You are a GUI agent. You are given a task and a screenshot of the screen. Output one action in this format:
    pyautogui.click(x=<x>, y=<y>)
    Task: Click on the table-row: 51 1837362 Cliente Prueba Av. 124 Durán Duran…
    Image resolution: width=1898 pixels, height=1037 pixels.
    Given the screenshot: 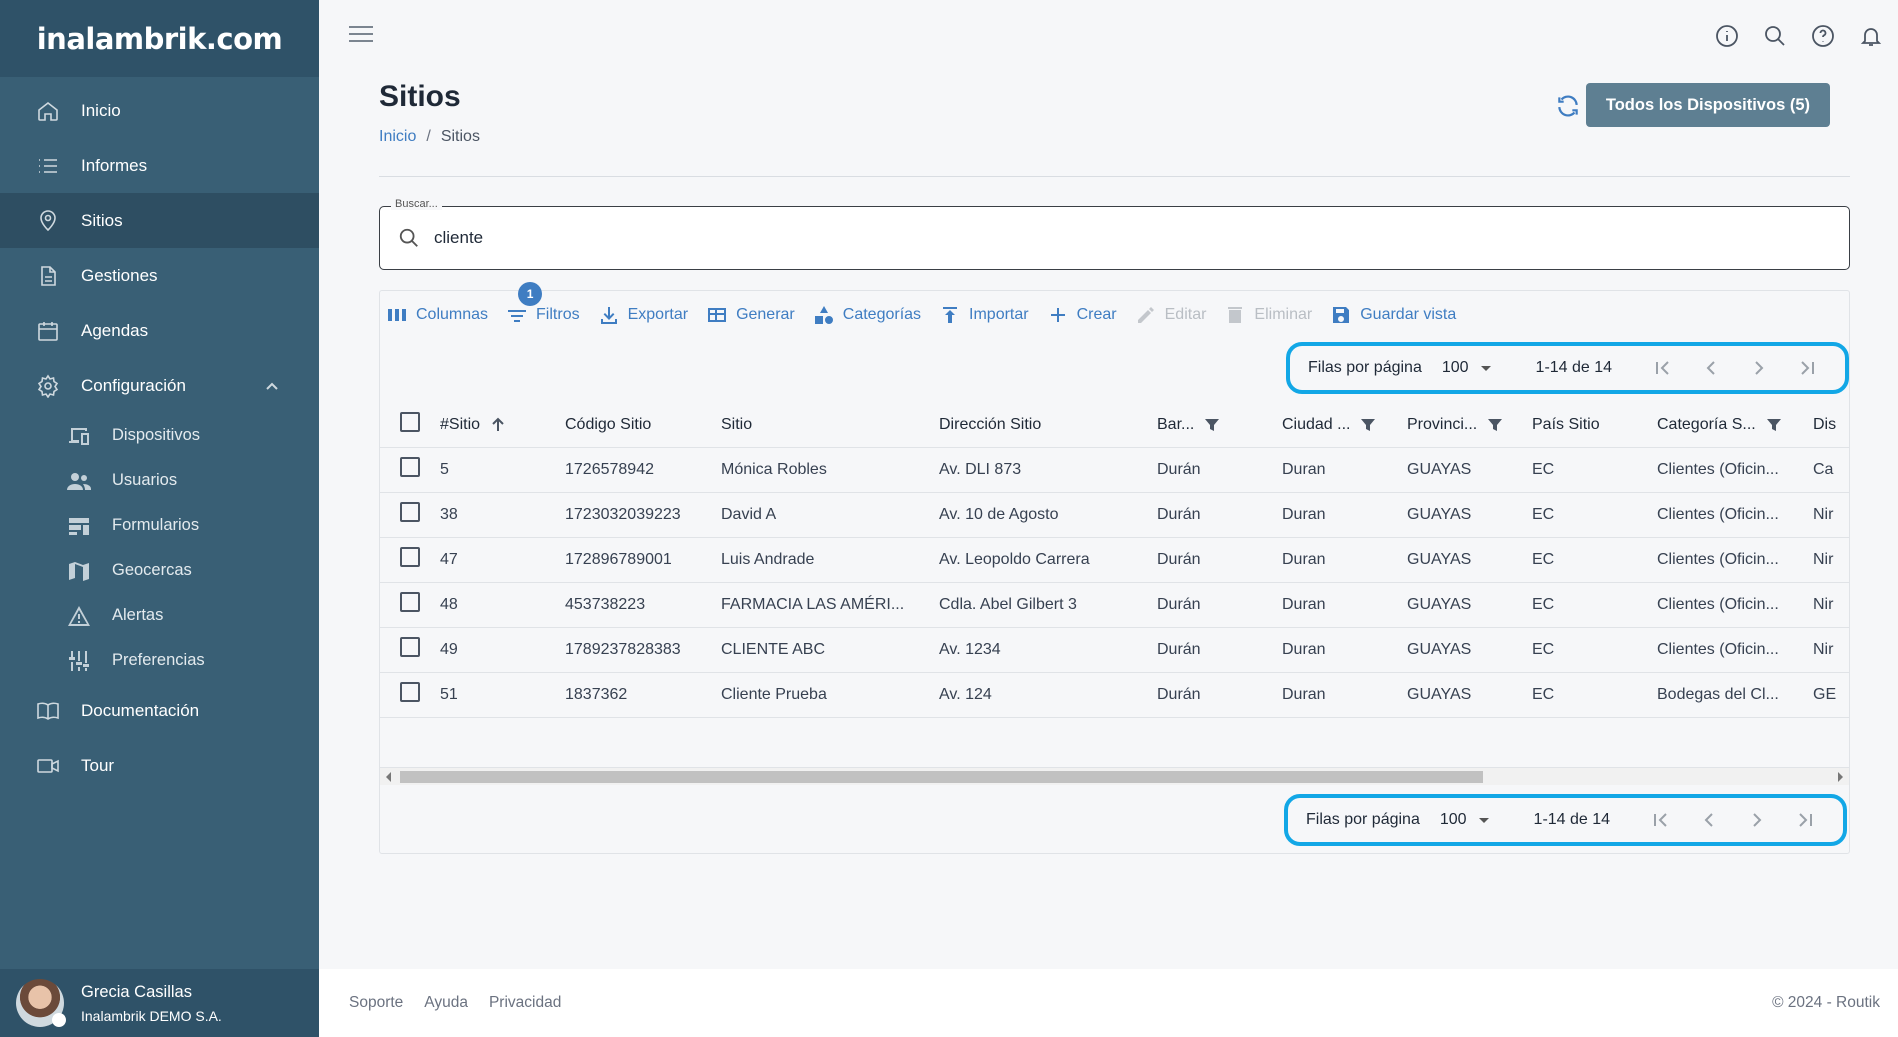 What is the action you would take?
    pyautogui.click(x=1114, y=695)
    